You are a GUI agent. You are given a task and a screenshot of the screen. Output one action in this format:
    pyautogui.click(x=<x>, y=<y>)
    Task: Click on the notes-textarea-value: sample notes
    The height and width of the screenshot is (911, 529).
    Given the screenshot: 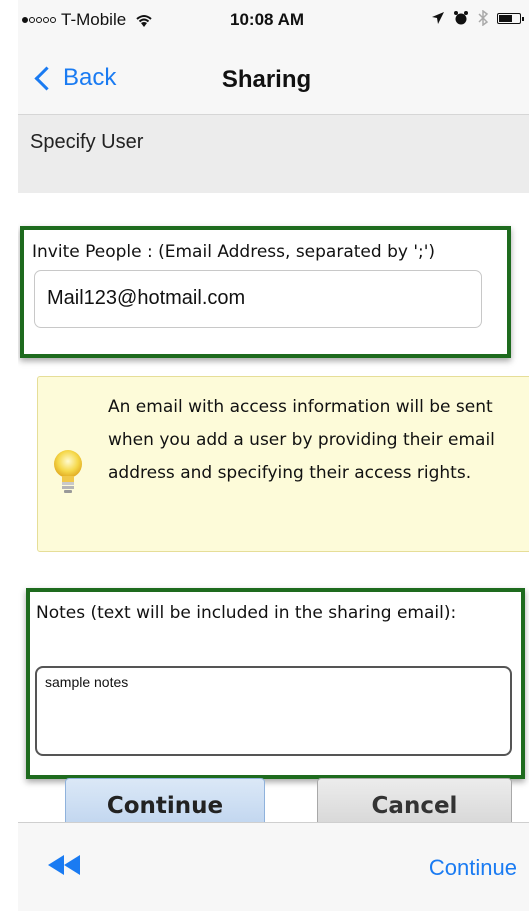 What is the action you would take?
    pyautogui.click(x=87, y=682)
    